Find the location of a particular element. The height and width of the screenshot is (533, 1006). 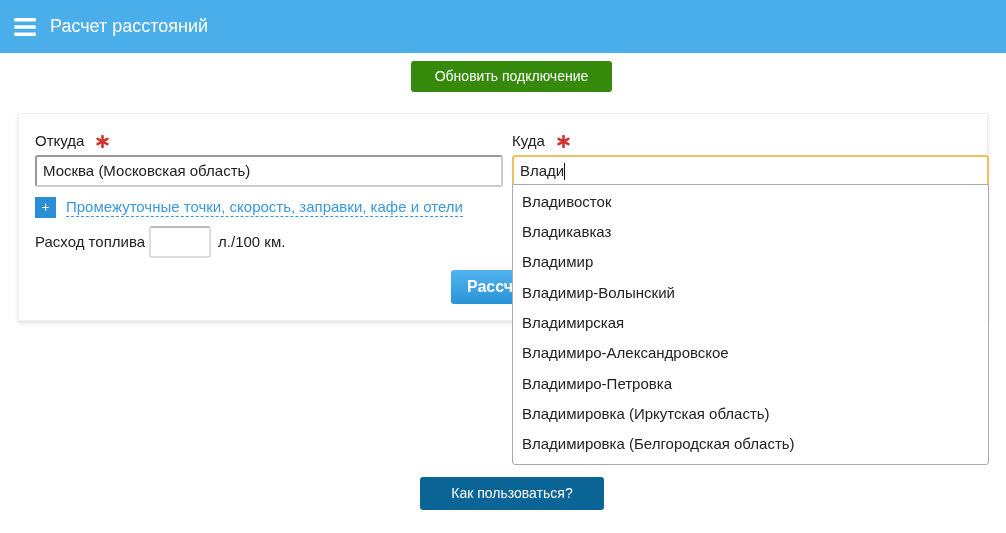

page-title: Расчет расстояний is located at coordinates (129, 26).